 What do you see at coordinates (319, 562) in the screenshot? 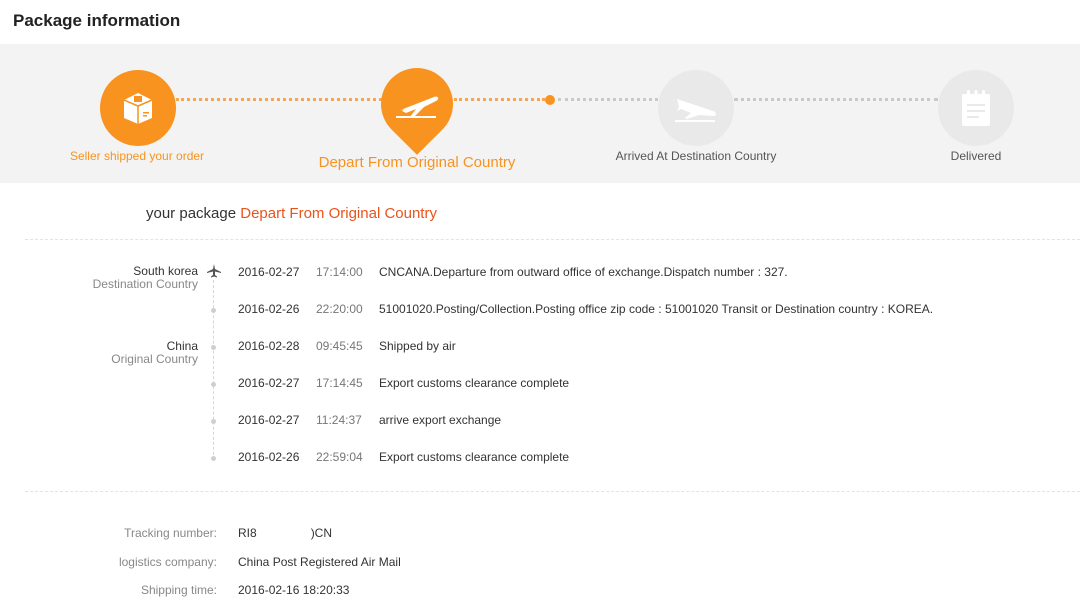
I see `logistics-company-value: China Post Registered Air Mail` at bounding box center [319, 562].